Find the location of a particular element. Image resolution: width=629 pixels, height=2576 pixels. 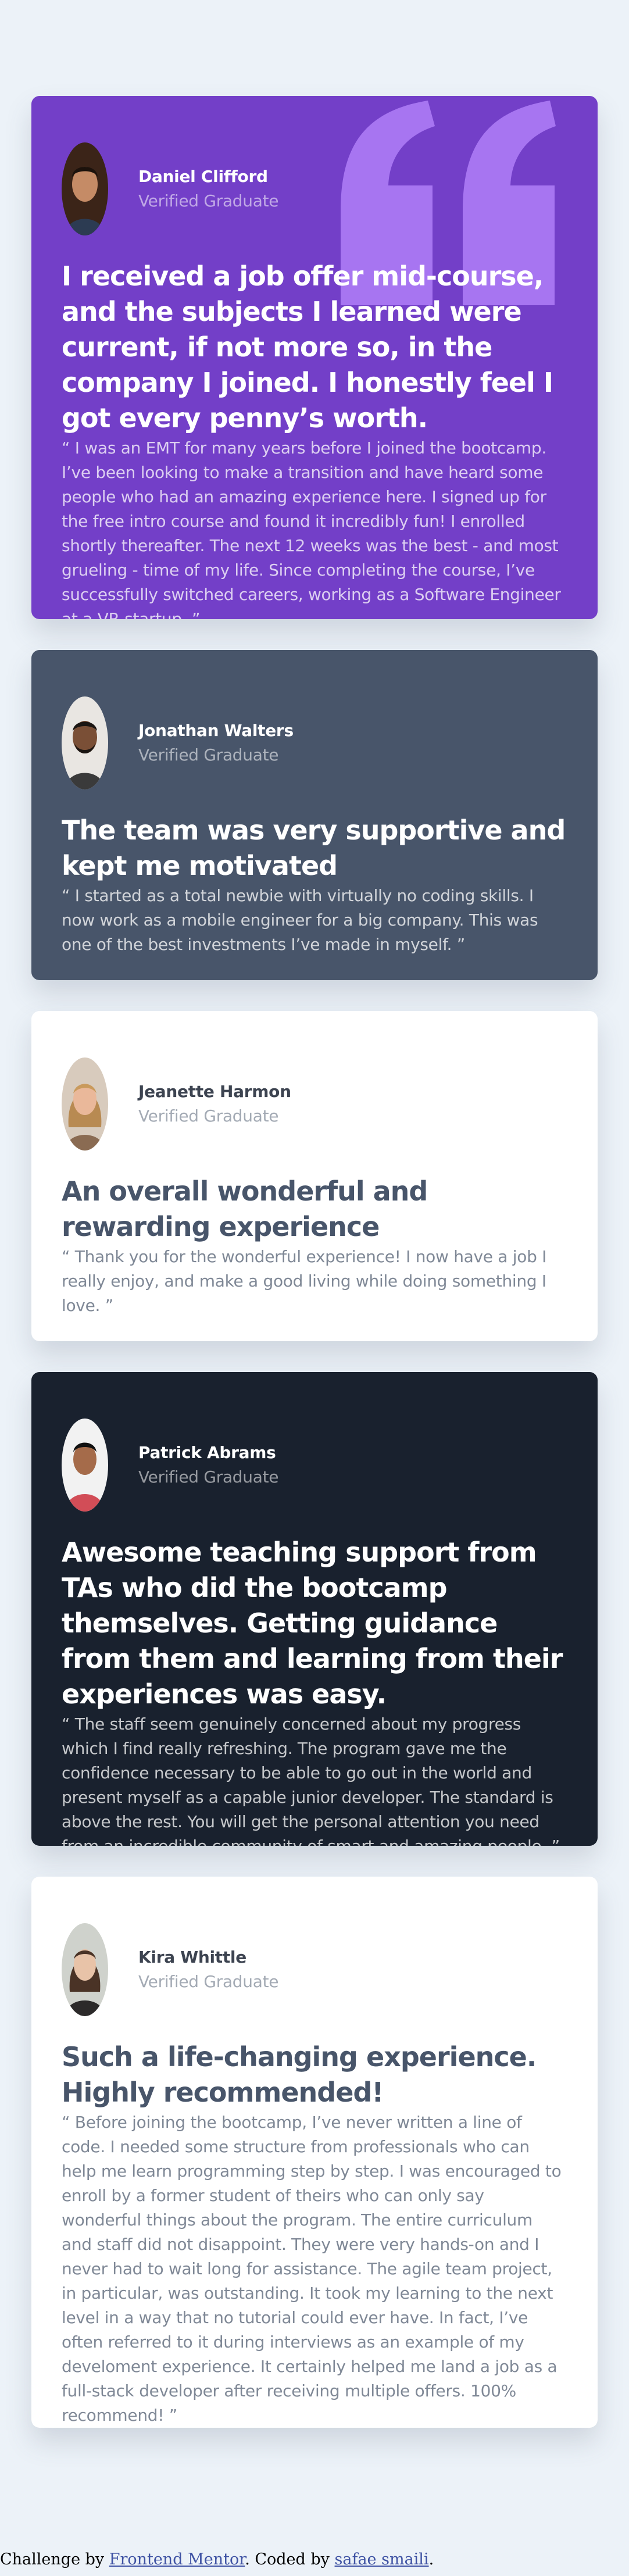

reviewer-name: Daniel Clifford is located at coordinates (203, 176).